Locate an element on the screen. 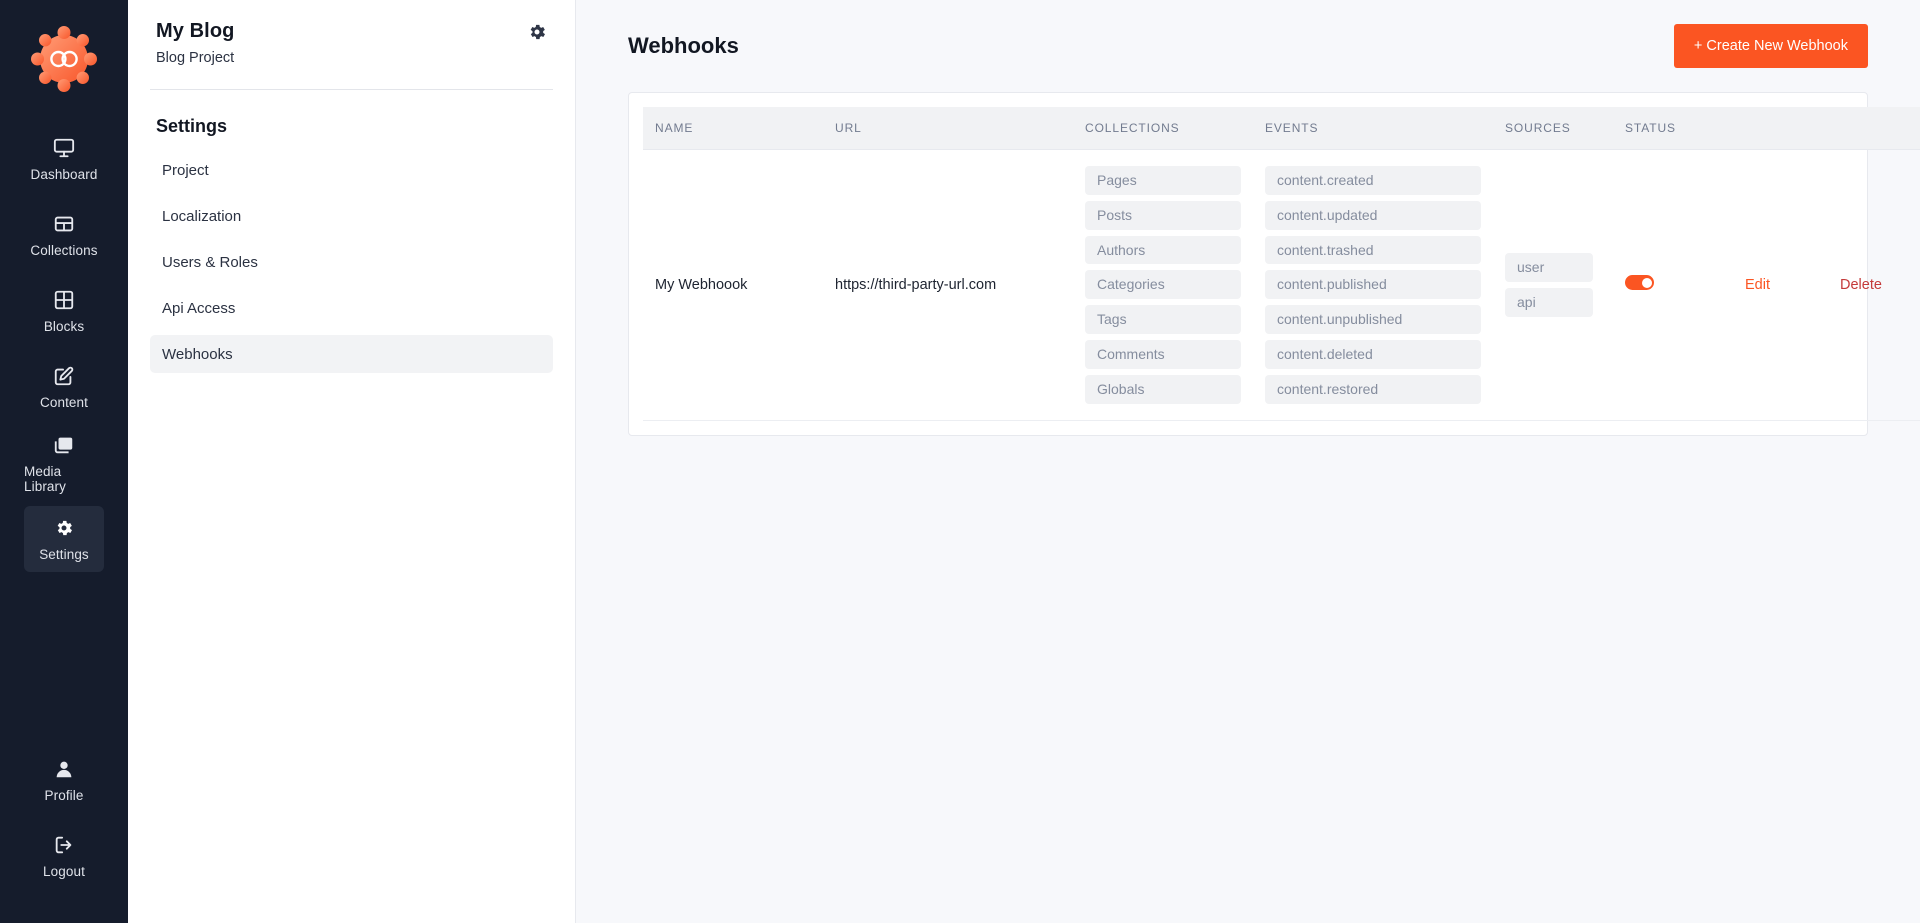 This screenshot has width=1920, height=923. sidebar-item-media-library: Media Library is located at coordinates (64, 463).